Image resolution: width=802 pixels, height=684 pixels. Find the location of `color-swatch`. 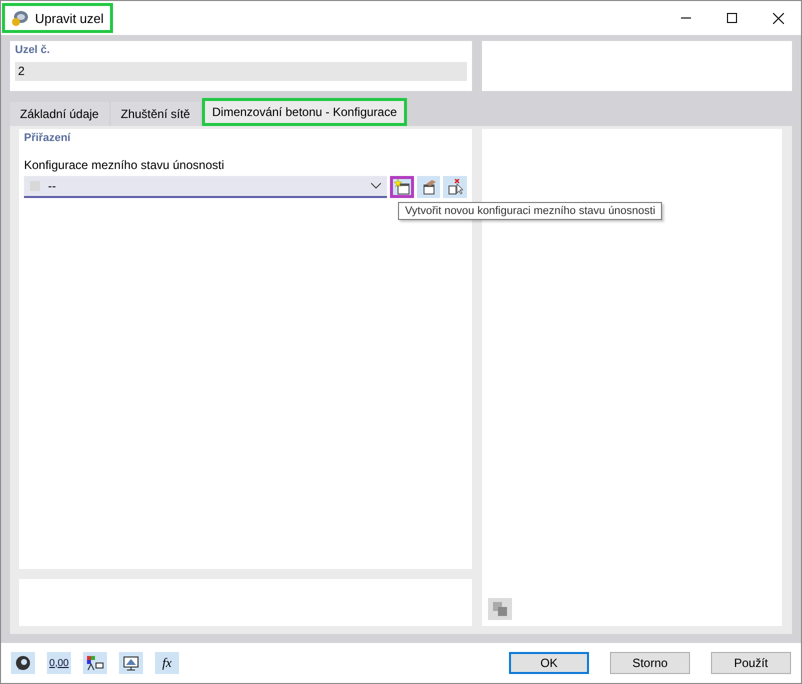

color-swatch is located at coordinates (35, 186).